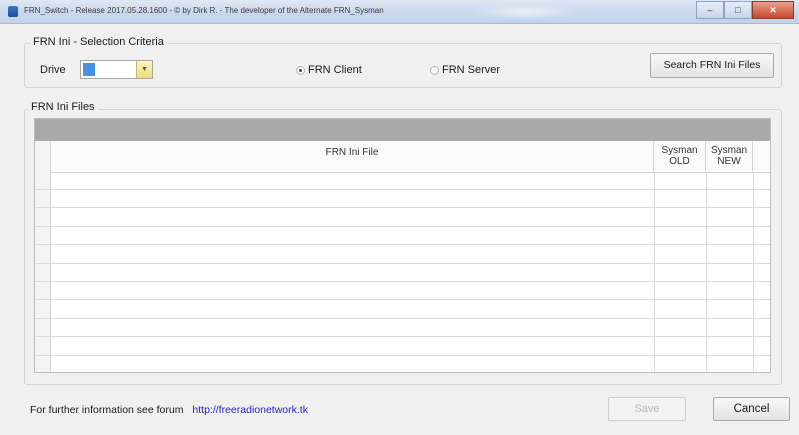  Describe the element at coordinates (98, 42) in the screenshot. I see `selection-criteria-label: FRN Ini - Selection Criteria` at that location.